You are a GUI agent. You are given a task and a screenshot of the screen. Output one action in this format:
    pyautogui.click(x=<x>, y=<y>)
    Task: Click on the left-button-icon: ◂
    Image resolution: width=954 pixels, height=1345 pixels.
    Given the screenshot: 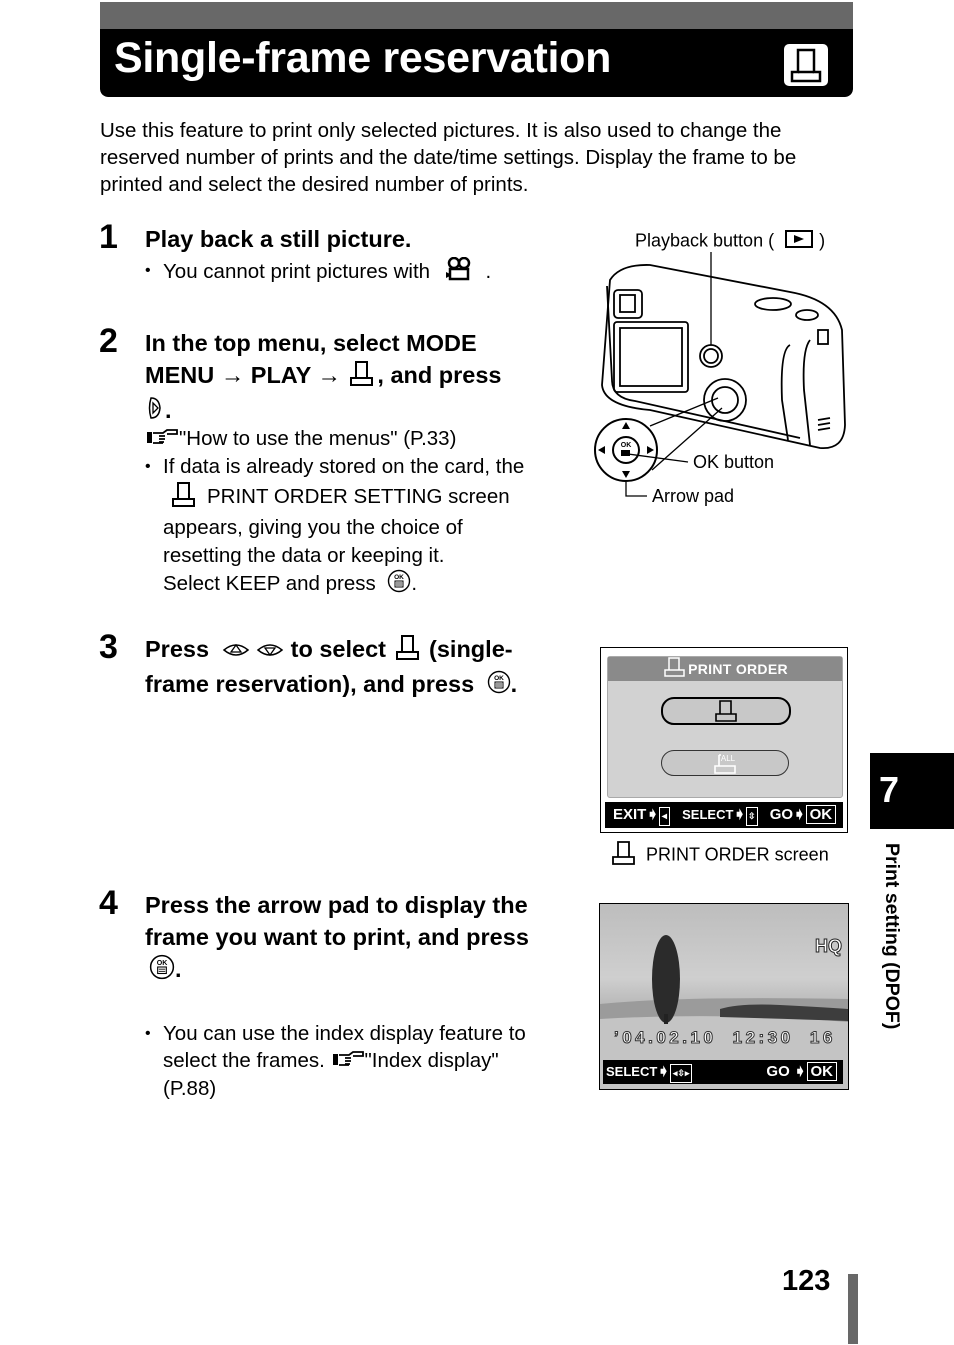 What is the action you would take?
    pyautogui.click(x=664, y=816)
    